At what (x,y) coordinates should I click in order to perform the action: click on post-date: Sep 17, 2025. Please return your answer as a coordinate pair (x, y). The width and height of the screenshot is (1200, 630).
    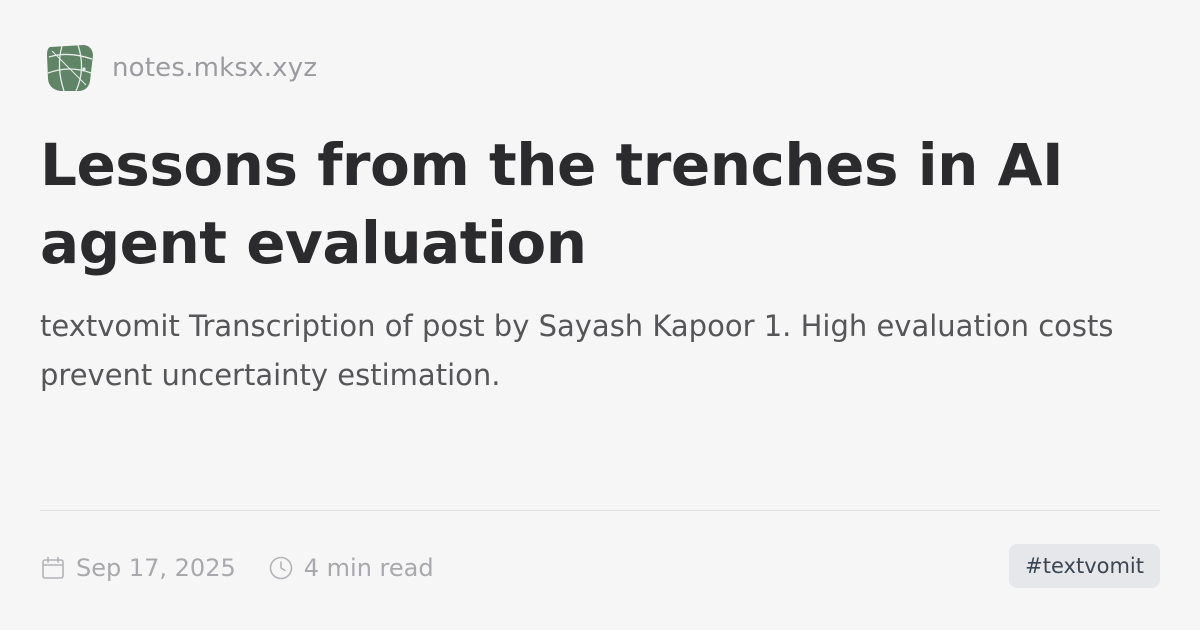
    Looking at the image, I should click on (138, 568).